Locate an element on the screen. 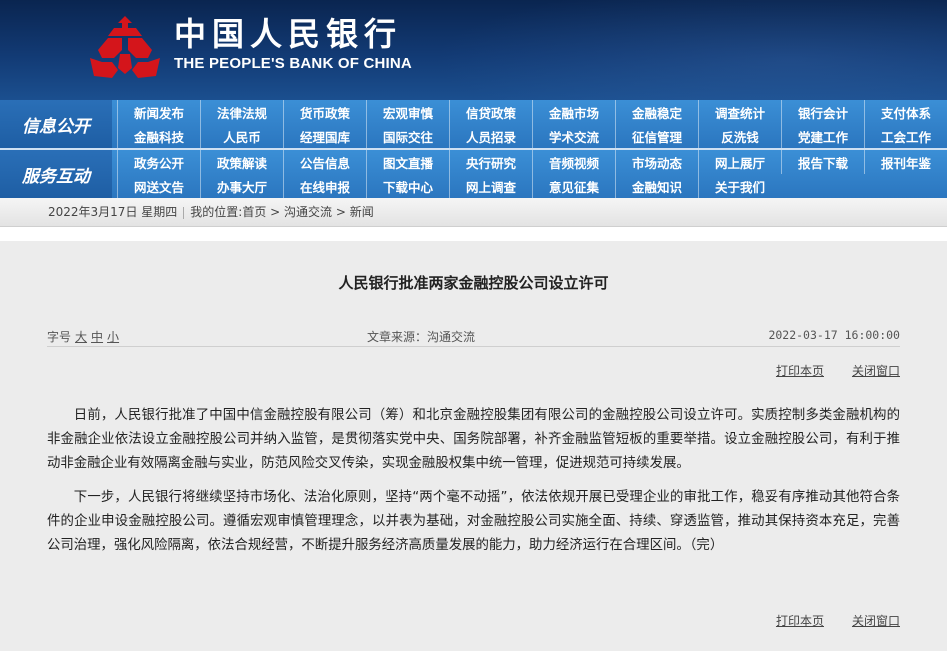 This screenshot has width=947, height=651. article-title: 人民银行批准两家金融控股公司设立许可 is located at coordinates (473, 283).